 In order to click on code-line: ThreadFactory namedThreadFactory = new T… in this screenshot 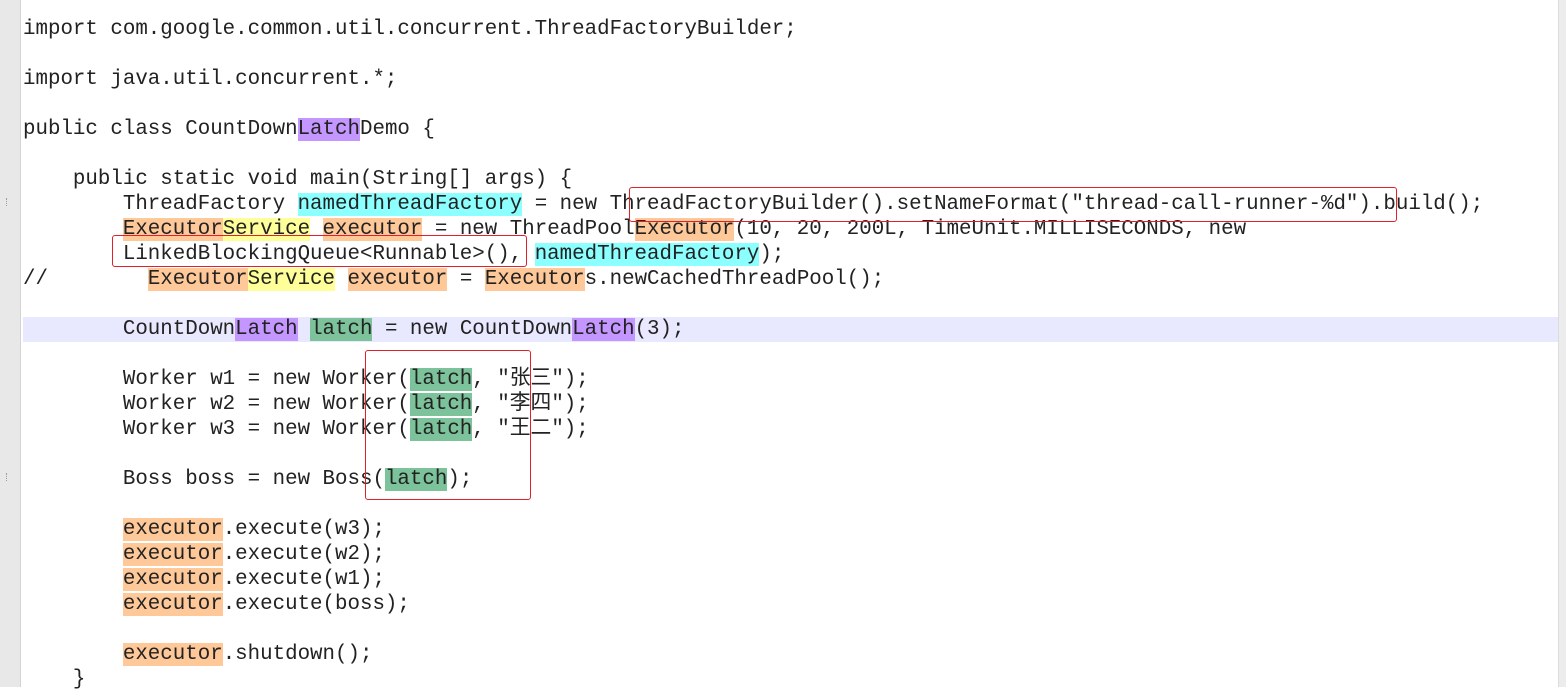, I will do `click(790, 204)`.